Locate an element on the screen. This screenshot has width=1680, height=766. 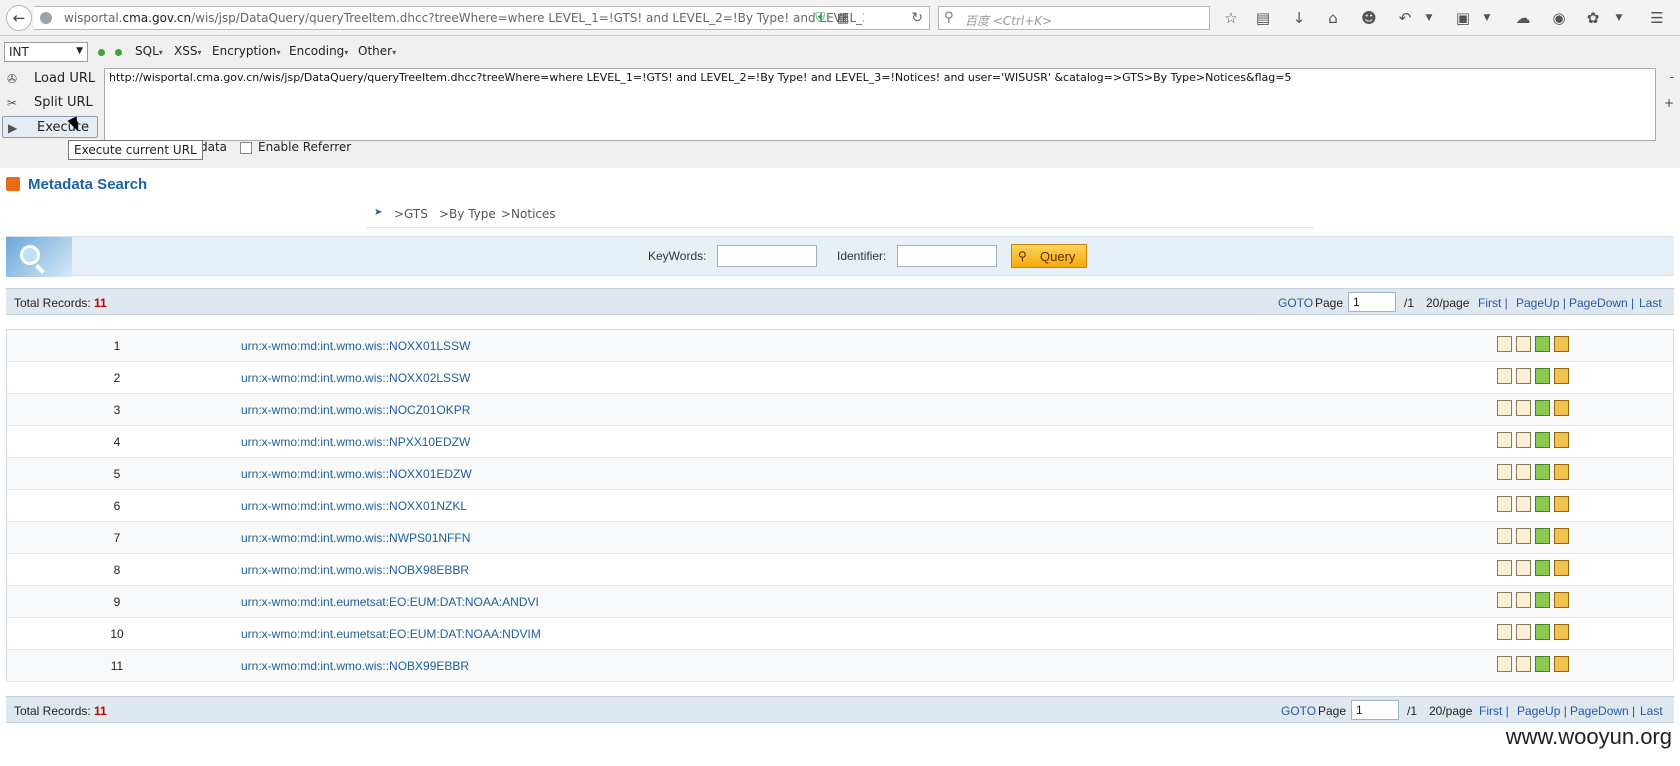
split-url-button: ✂ Split URL is located at coordinates (50, 103).